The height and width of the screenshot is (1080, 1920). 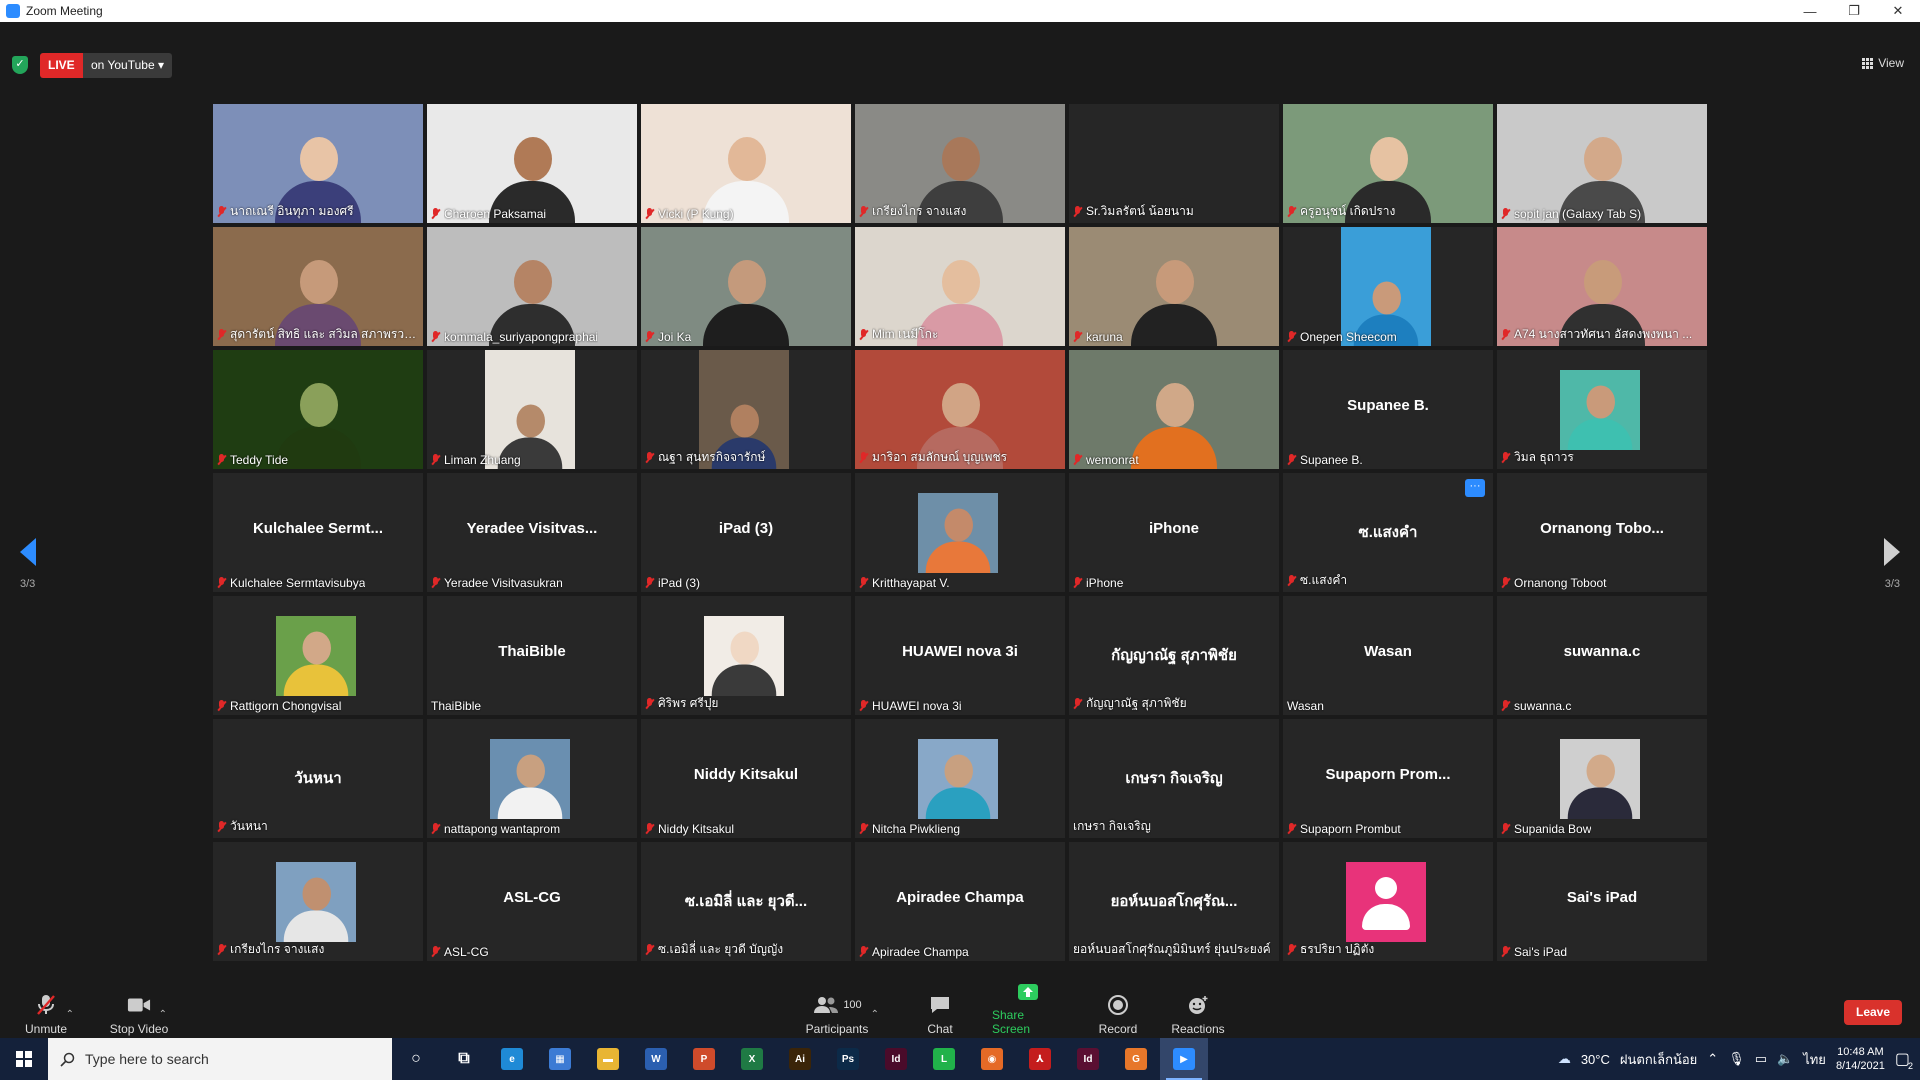 I want to click on tile-more-options-button: ···, so click(x=1475, y=488).